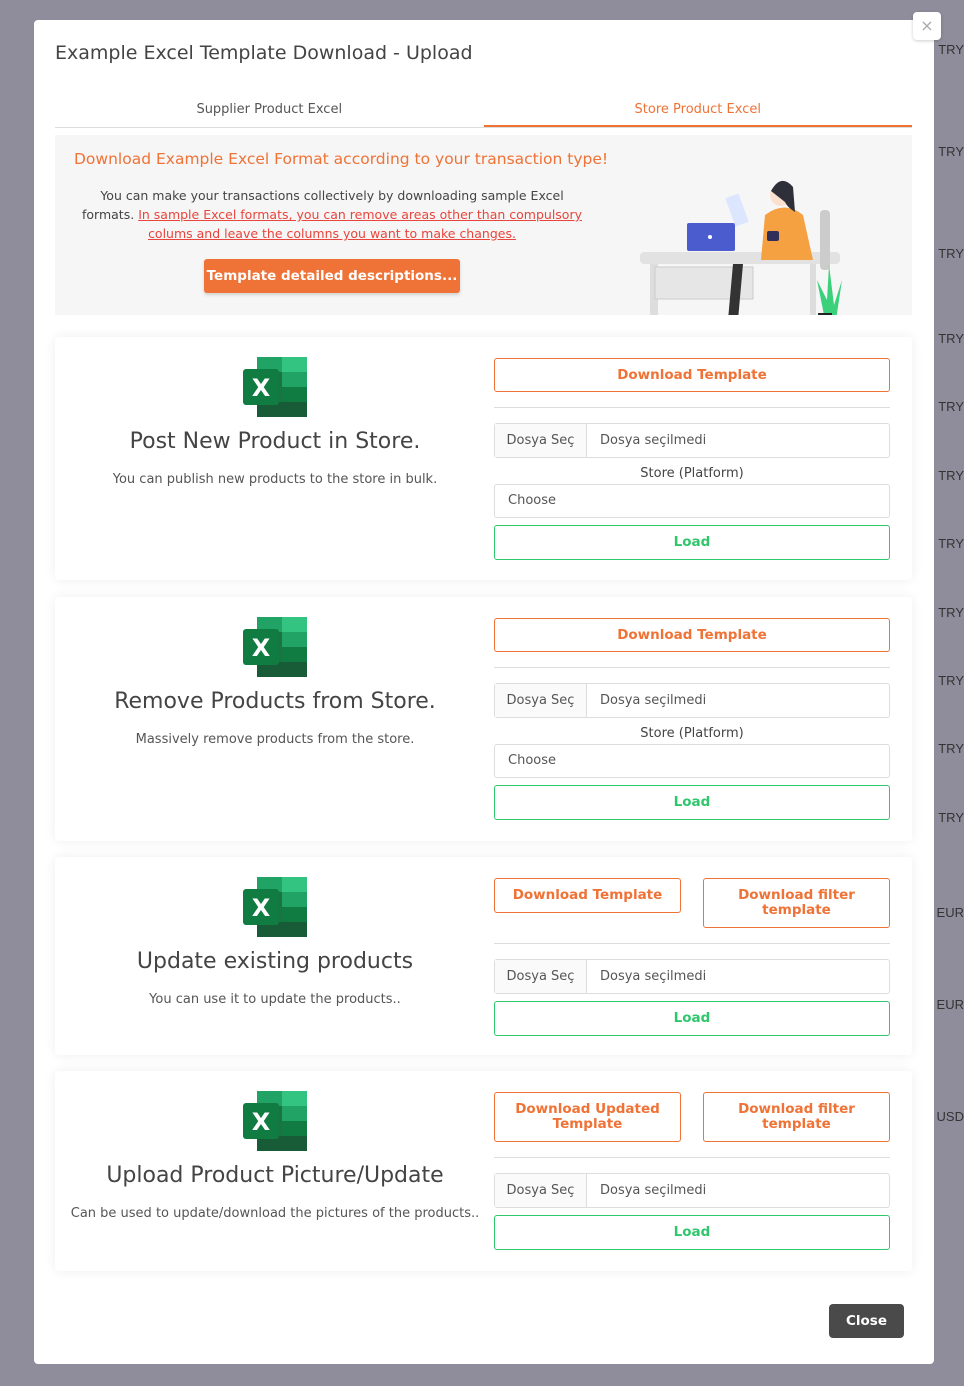 This screenshot has width=964, height=1386. I want to click on close-icon: ×, so click(927, 26).